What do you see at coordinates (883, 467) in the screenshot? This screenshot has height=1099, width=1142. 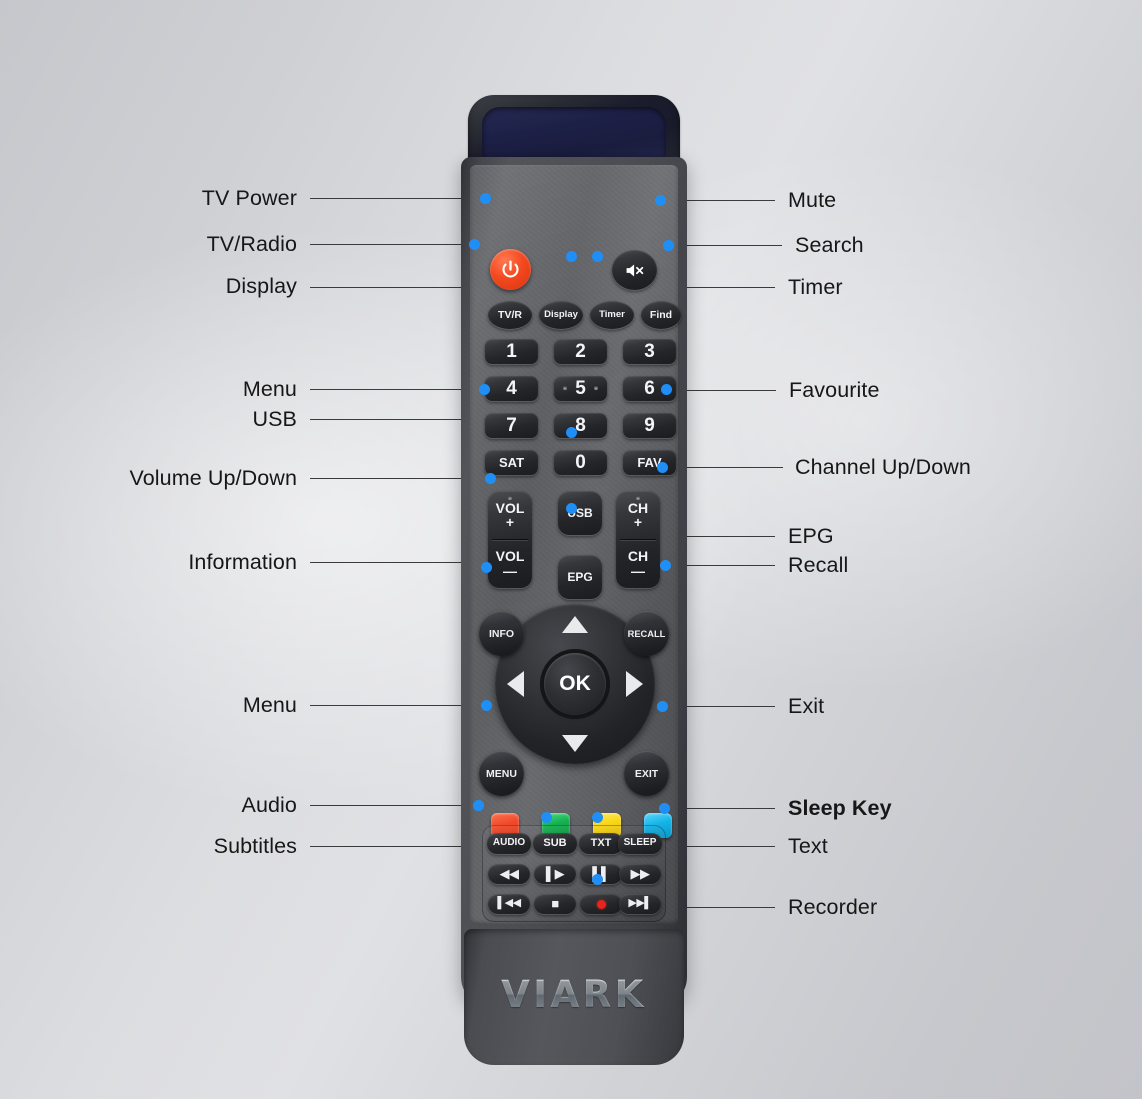 I see `label-channel-updown: Channel Up/Down` at bounding box center [883, 467].